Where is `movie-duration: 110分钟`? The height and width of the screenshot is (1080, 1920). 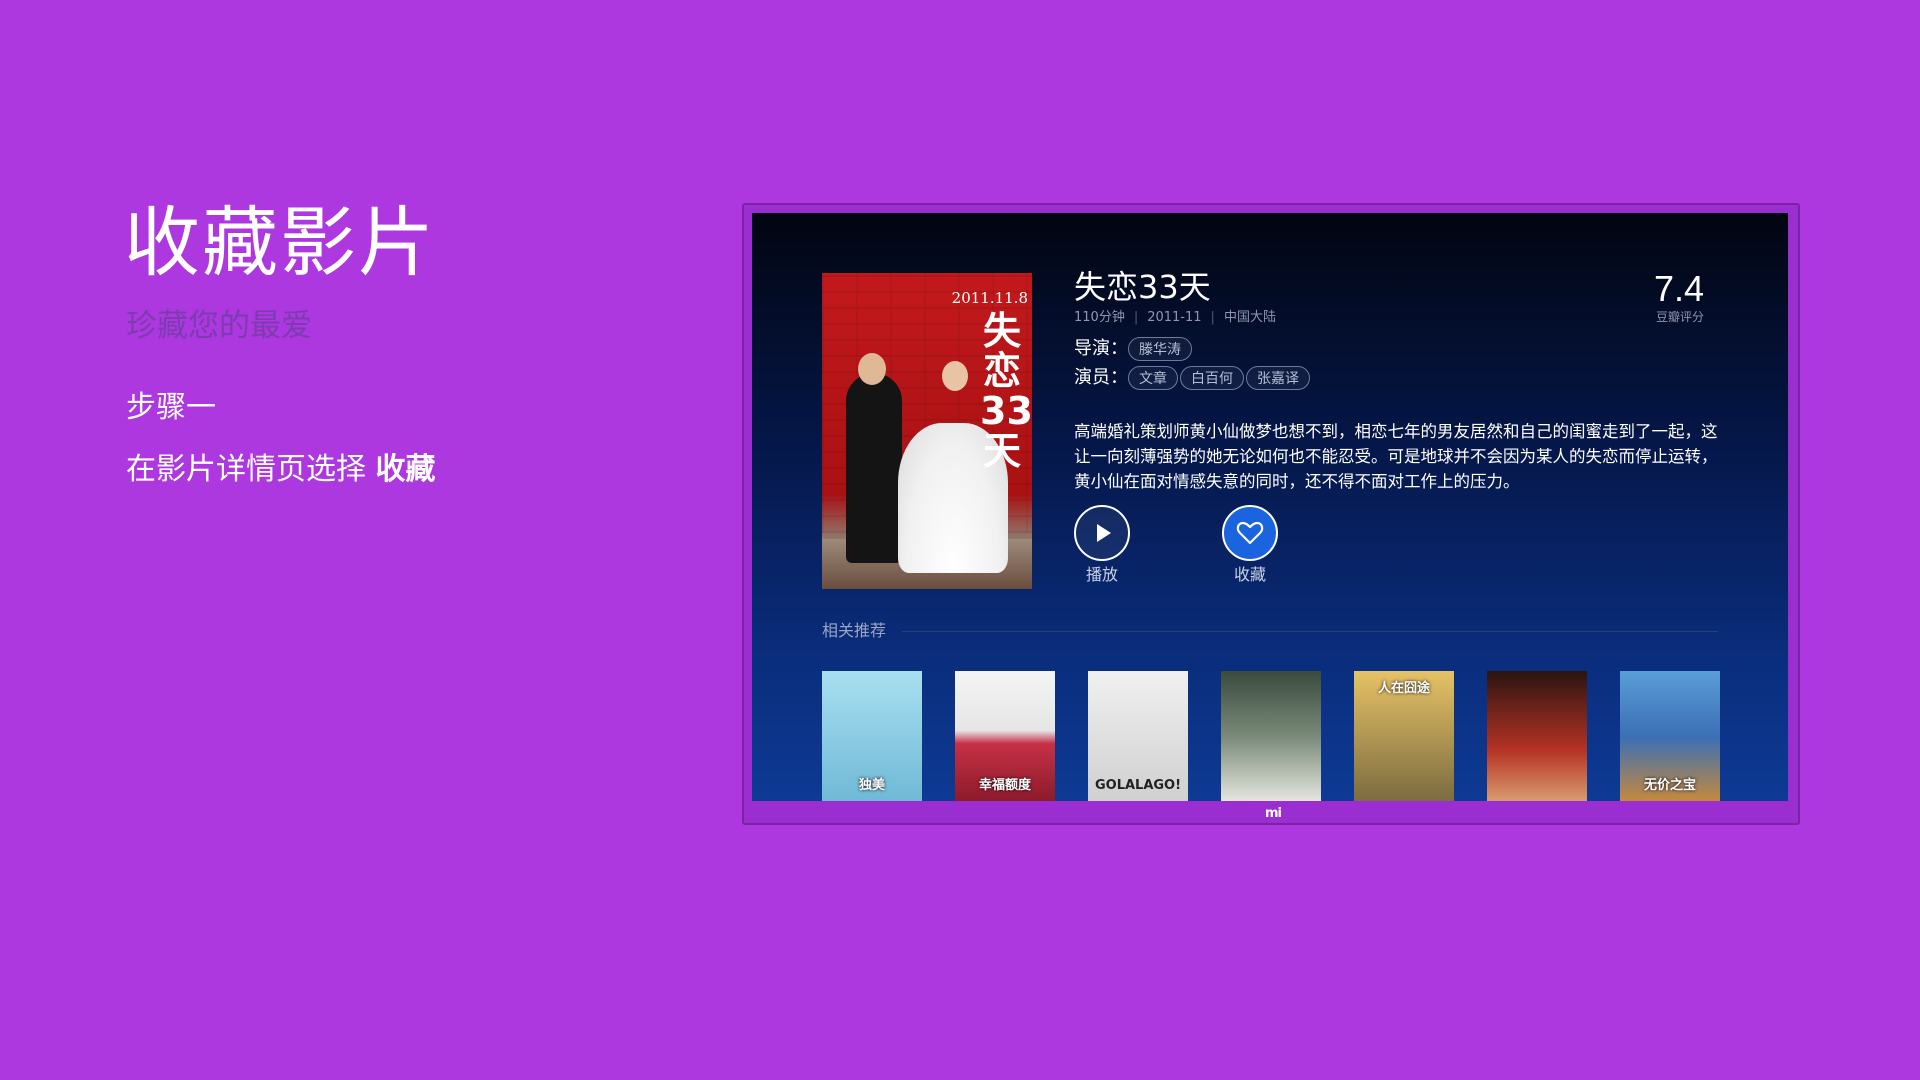 movie-duration: 110分钟 is located at coordinates (1099, 317).